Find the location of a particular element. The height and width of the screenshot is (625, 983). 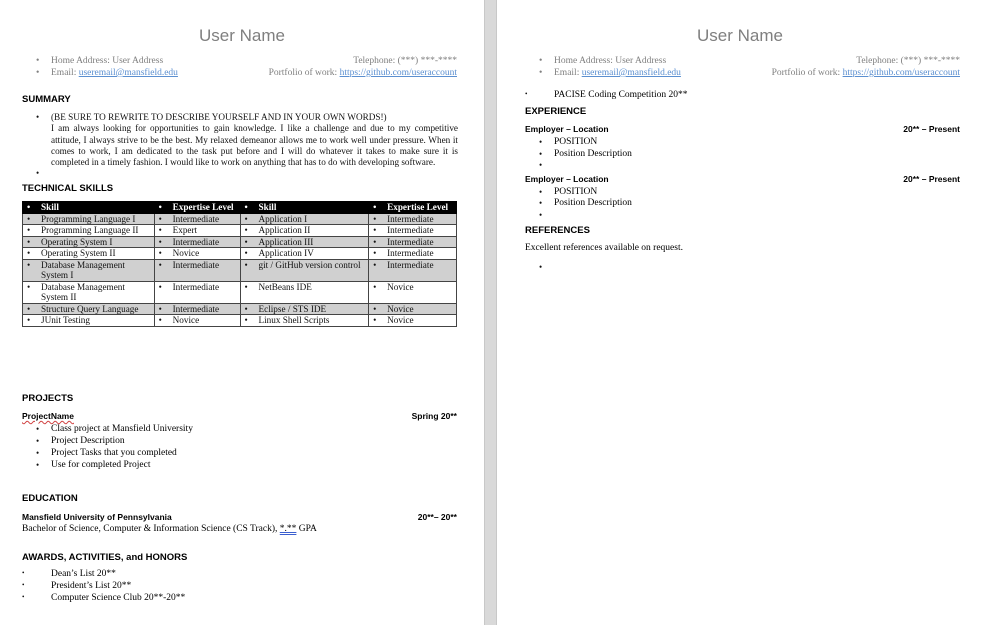

skill-cell-text: git / GitHub version control is located at coordinates (309, 264).